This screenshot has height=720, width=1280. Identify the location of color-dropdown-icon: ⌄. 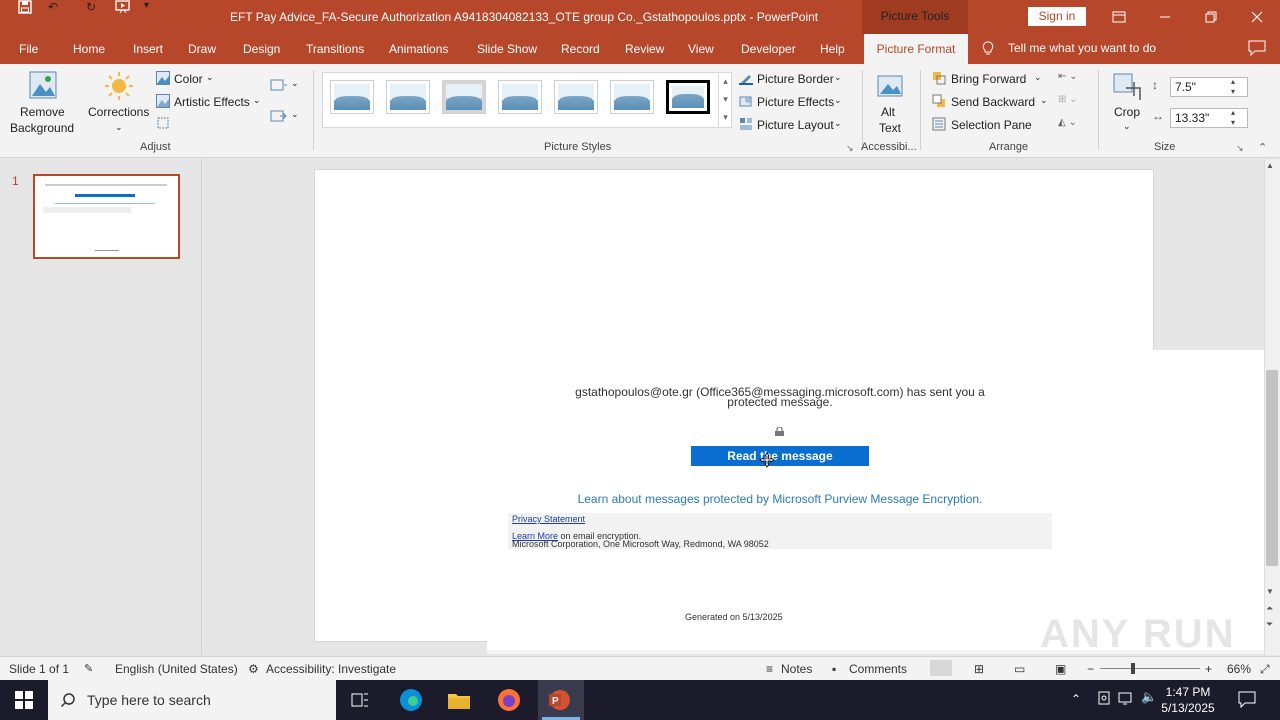
(210, 77).